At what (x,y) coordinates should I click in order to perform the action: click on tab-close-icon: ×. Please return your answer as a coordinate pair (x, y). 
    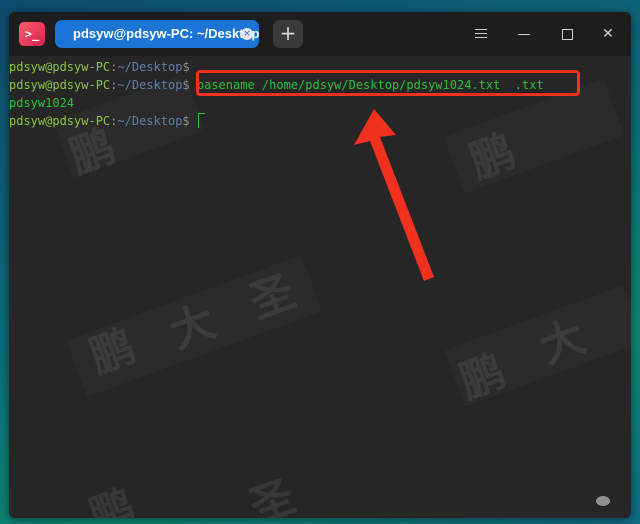
    Looking at the image, I should click on (247, 34).